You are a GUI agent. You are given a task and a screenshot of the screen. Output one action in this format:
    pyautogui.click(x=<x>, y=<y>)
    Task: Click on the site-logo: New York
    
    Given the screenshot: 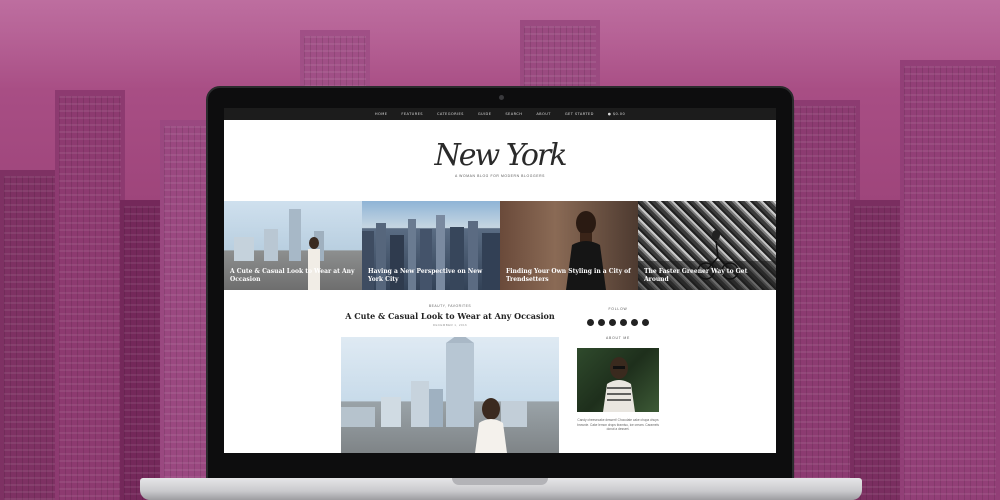 What is the action you would take?
    pyautogui.click(x=500, y=155)
    